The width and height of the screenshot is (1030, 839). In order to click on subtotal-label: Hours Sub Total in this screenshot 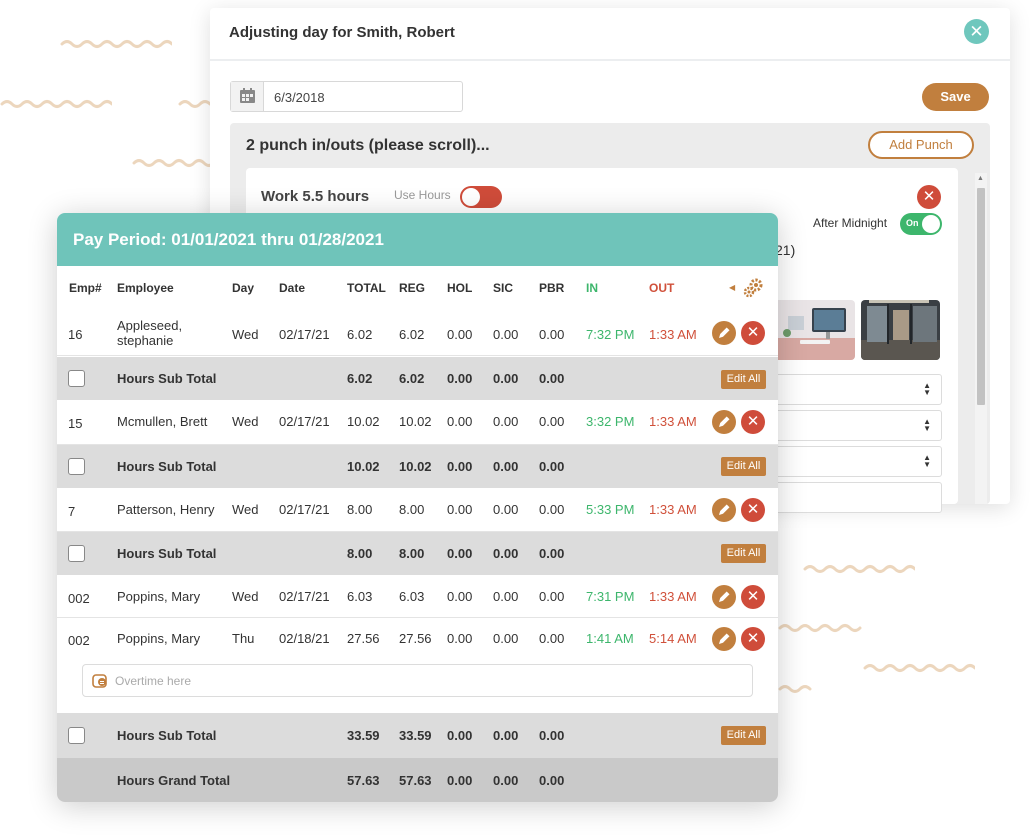, I will do `click(167, 378)`.